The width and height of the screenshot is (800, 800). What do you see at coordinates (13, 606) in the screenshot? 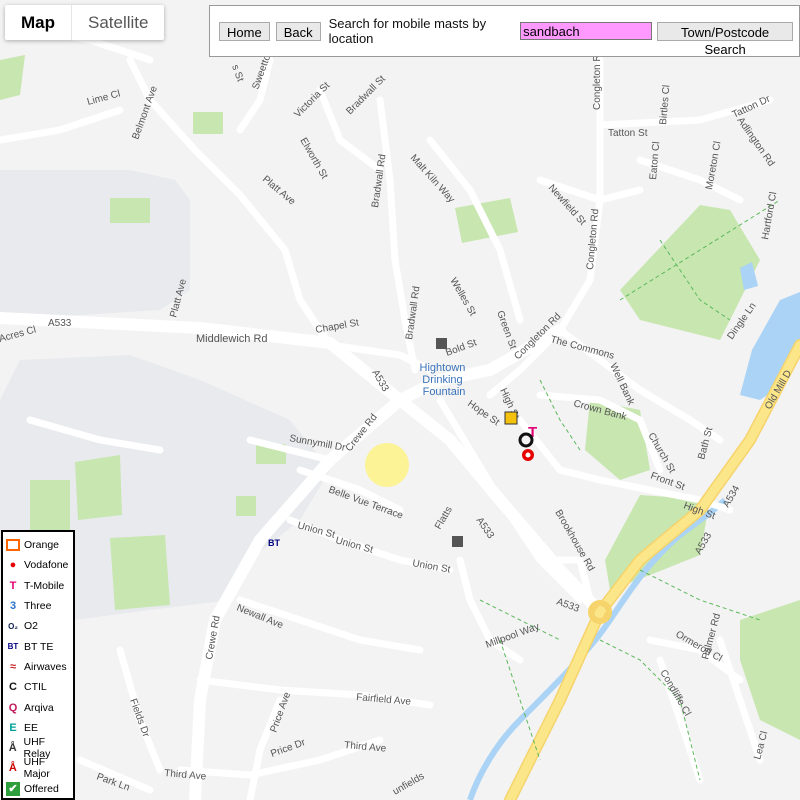
I see `three-icon: 3` at bounding box center [13, 606].